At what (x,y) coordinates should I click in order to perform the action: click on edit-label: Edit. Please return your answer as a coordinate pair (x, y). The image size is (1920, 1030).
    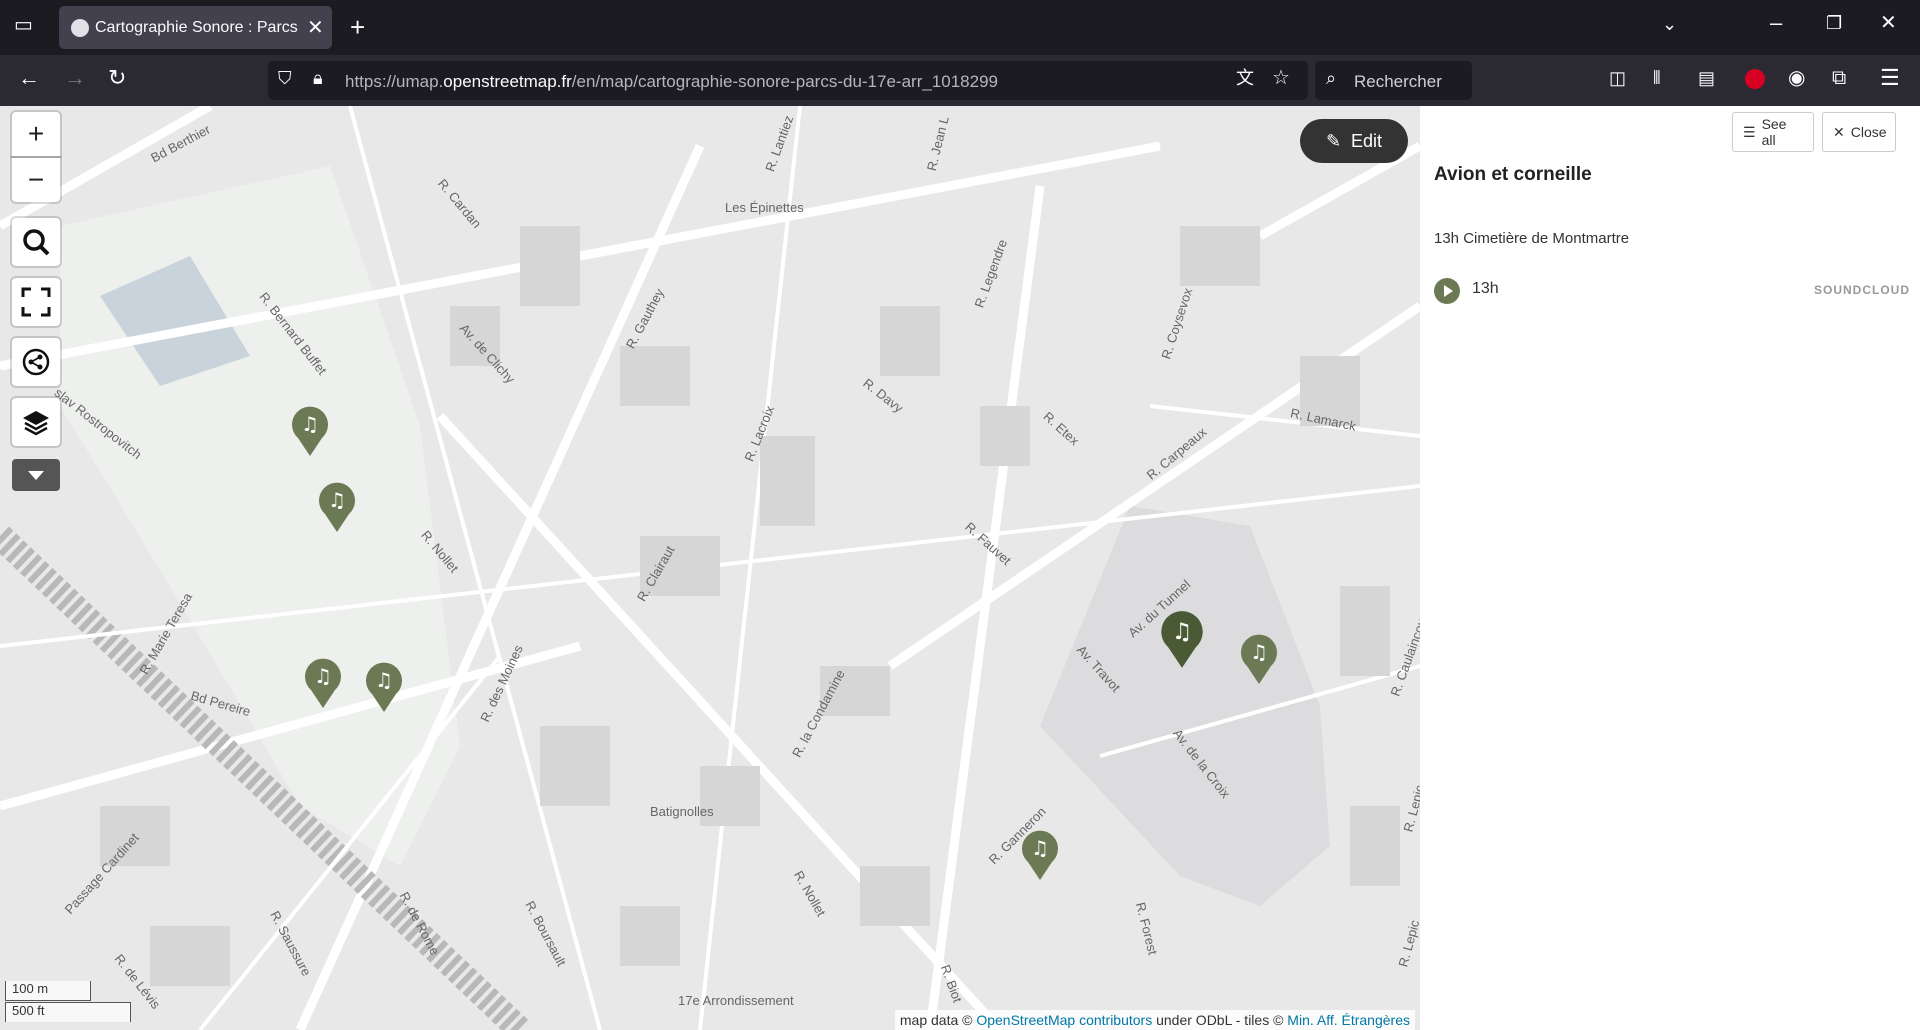
    Looking at the image, I should click on (1367, 140).